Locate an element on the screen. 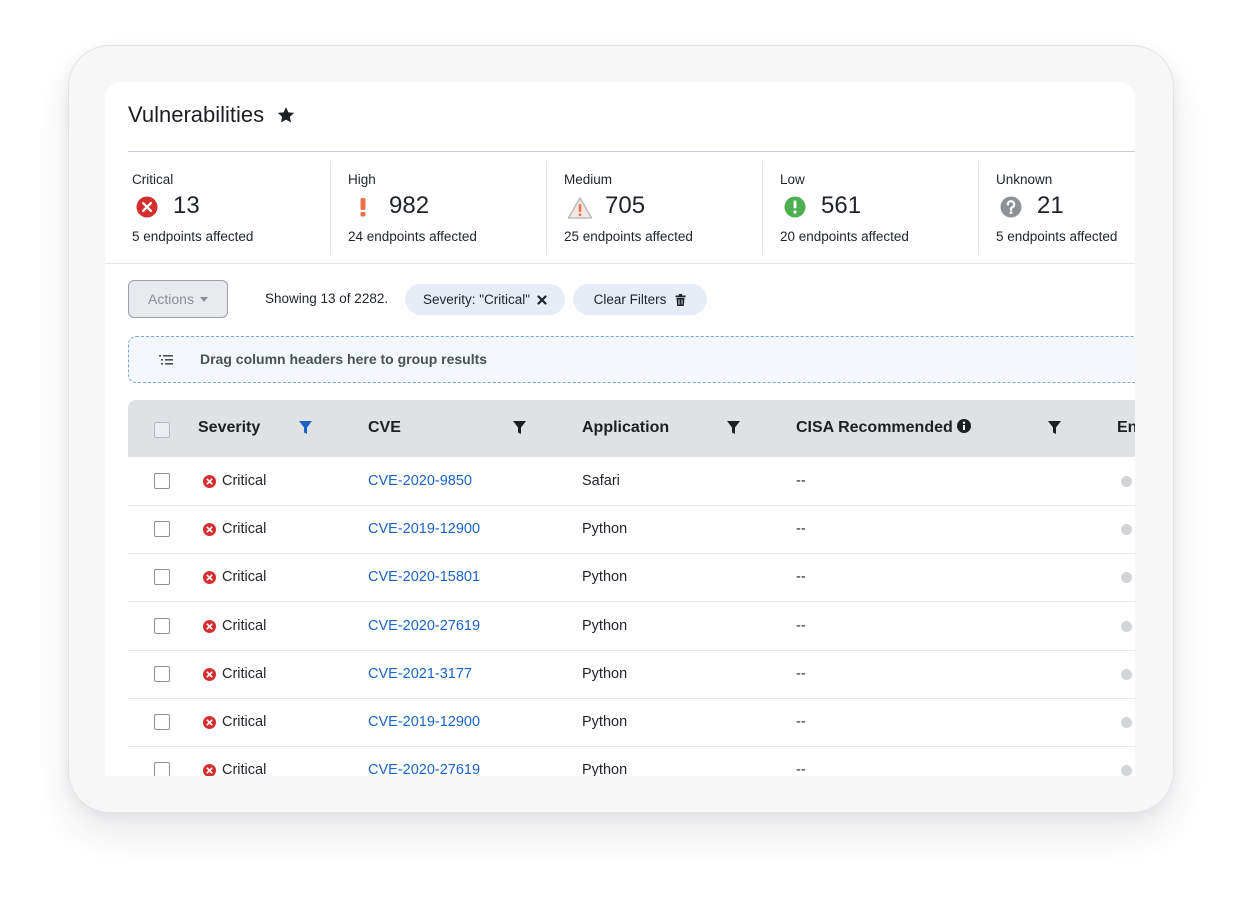 Image resolution: width=1239 pixels, height=901 pixels. question-circle-icon is located at coordinates (1011, 207).